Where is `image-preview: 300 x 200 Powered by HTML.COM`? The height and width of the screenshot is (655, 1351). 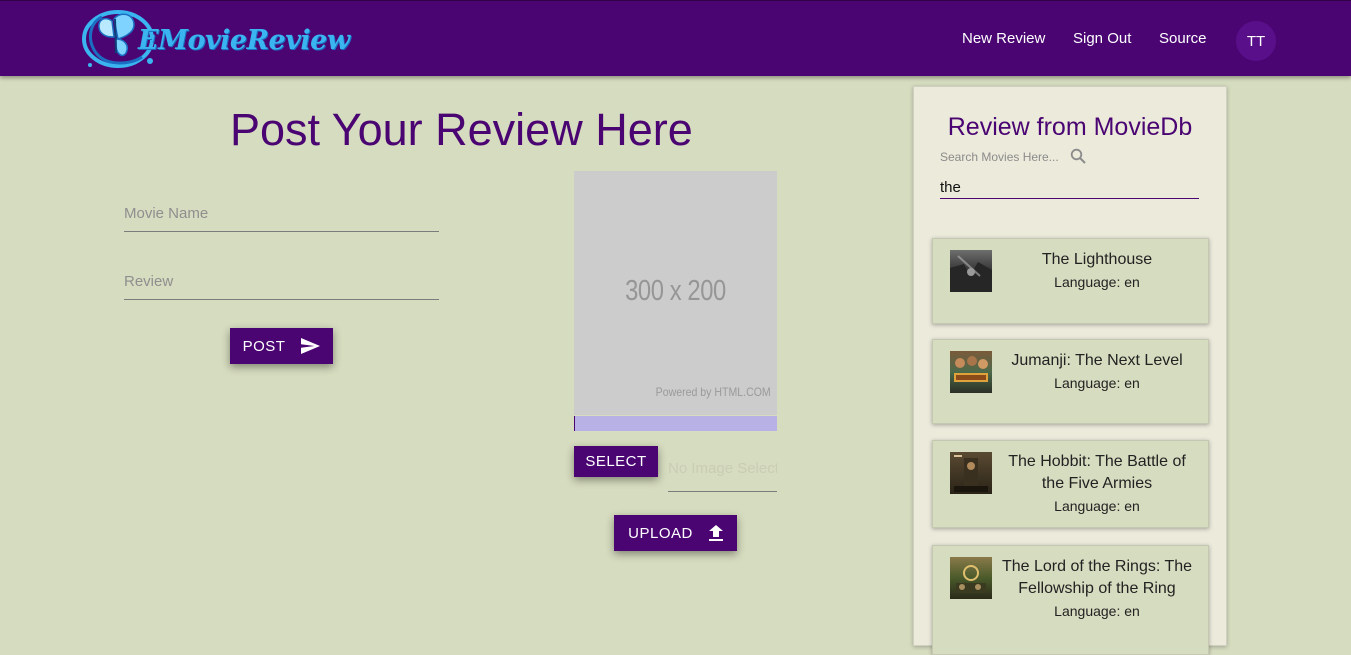 image-preview: 300 x 200 Powered by HTML.COM is located at coordinates (675, 293).